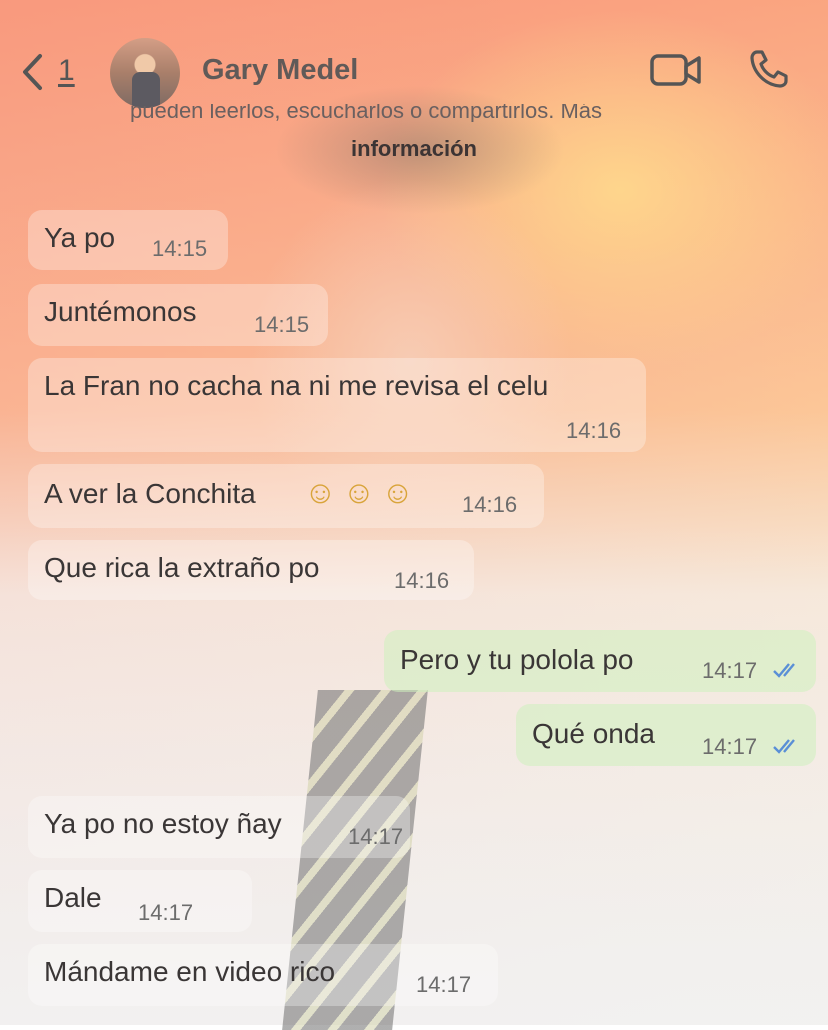 The image size is (828, 1030). I want to click on message-bubble: Juntémonos 14:15, so click(178, 315).